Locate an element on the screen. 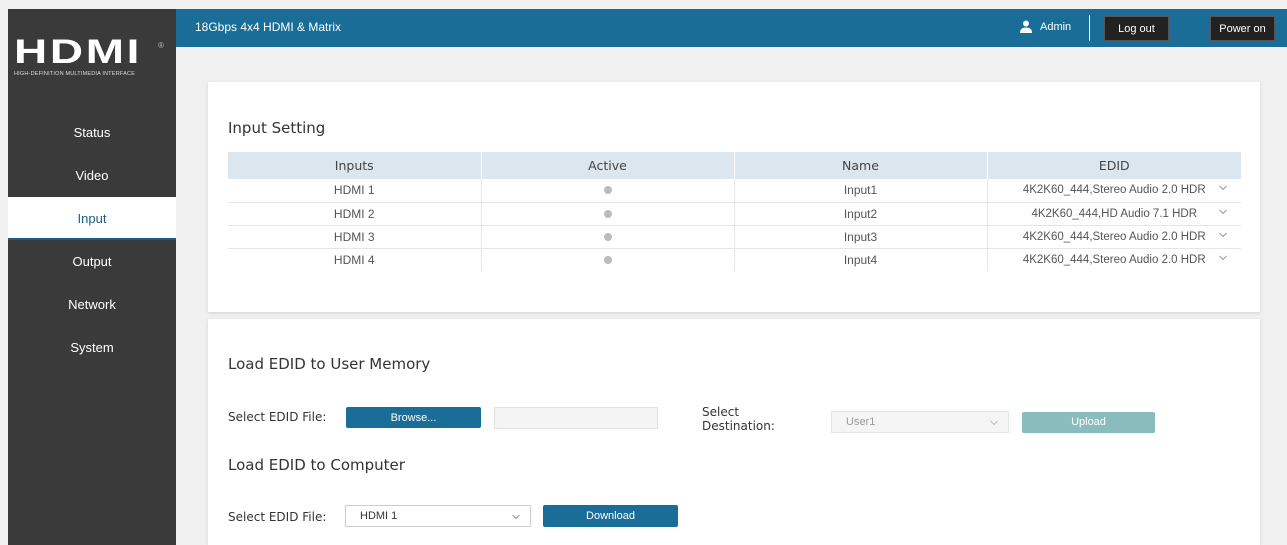  sidebar-item-video: Video is located at coordinates (92, 175).